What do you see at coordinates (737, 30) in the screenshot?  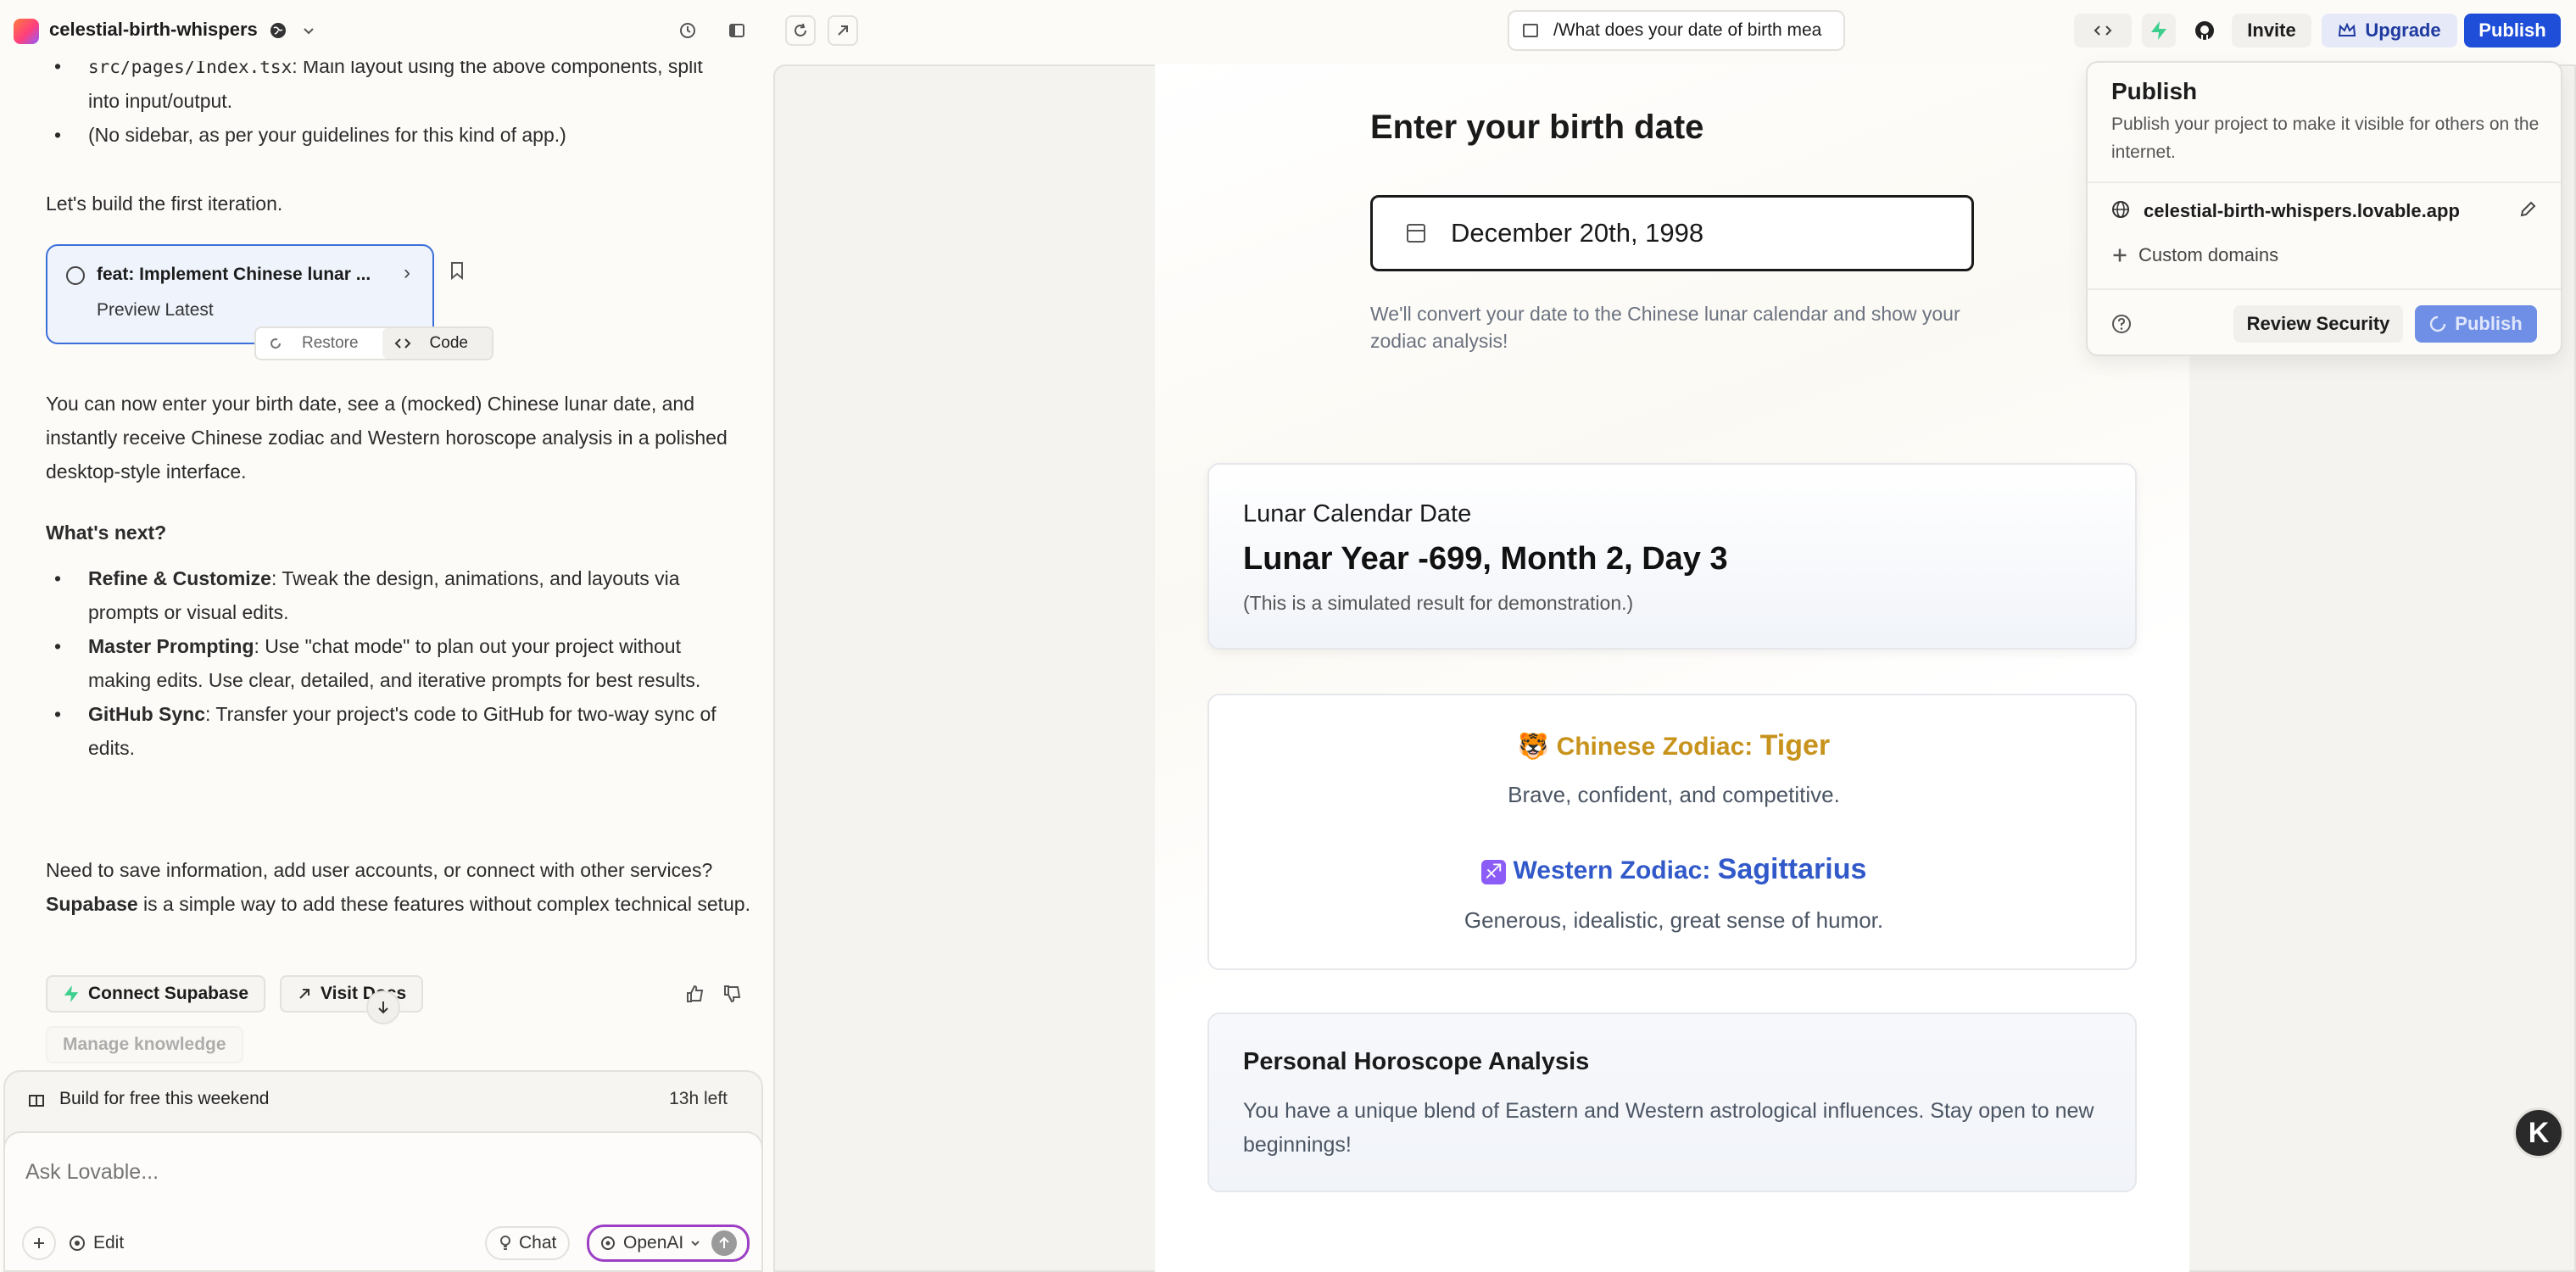 I see `sidebar-icon` at bounding box center [737, 30].